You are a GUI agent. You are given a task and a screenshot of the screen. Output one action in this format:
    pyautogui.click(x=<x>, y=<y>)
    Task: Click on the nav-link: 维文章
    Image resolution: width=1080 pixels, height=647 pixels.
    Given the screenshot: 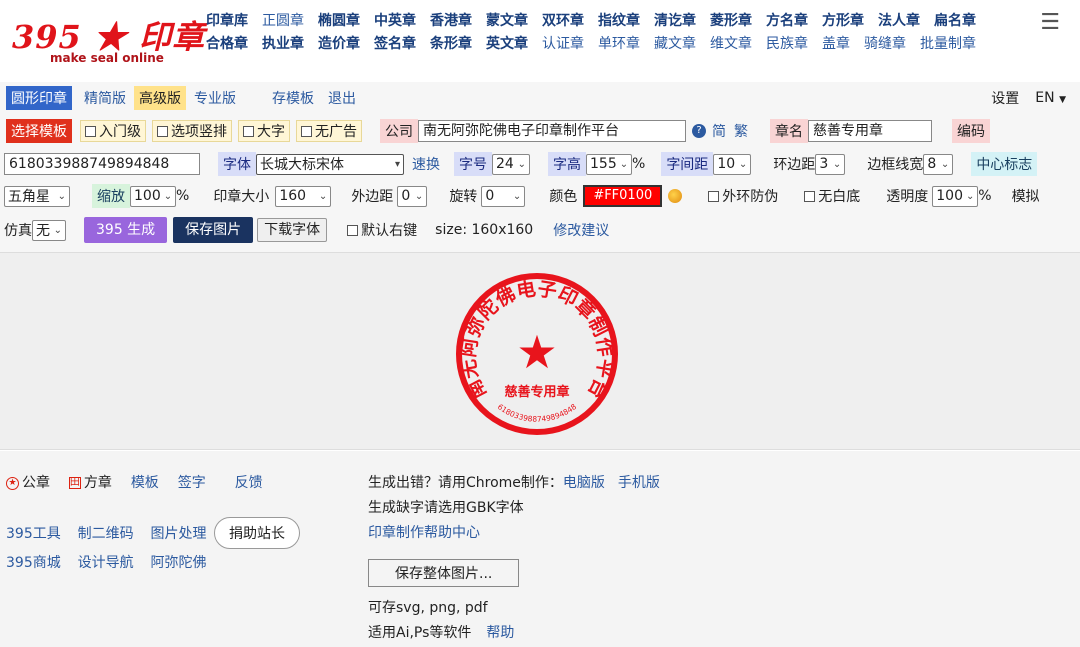 What is the action you would take?
    pyautogui.click(x=731, y=43)
    